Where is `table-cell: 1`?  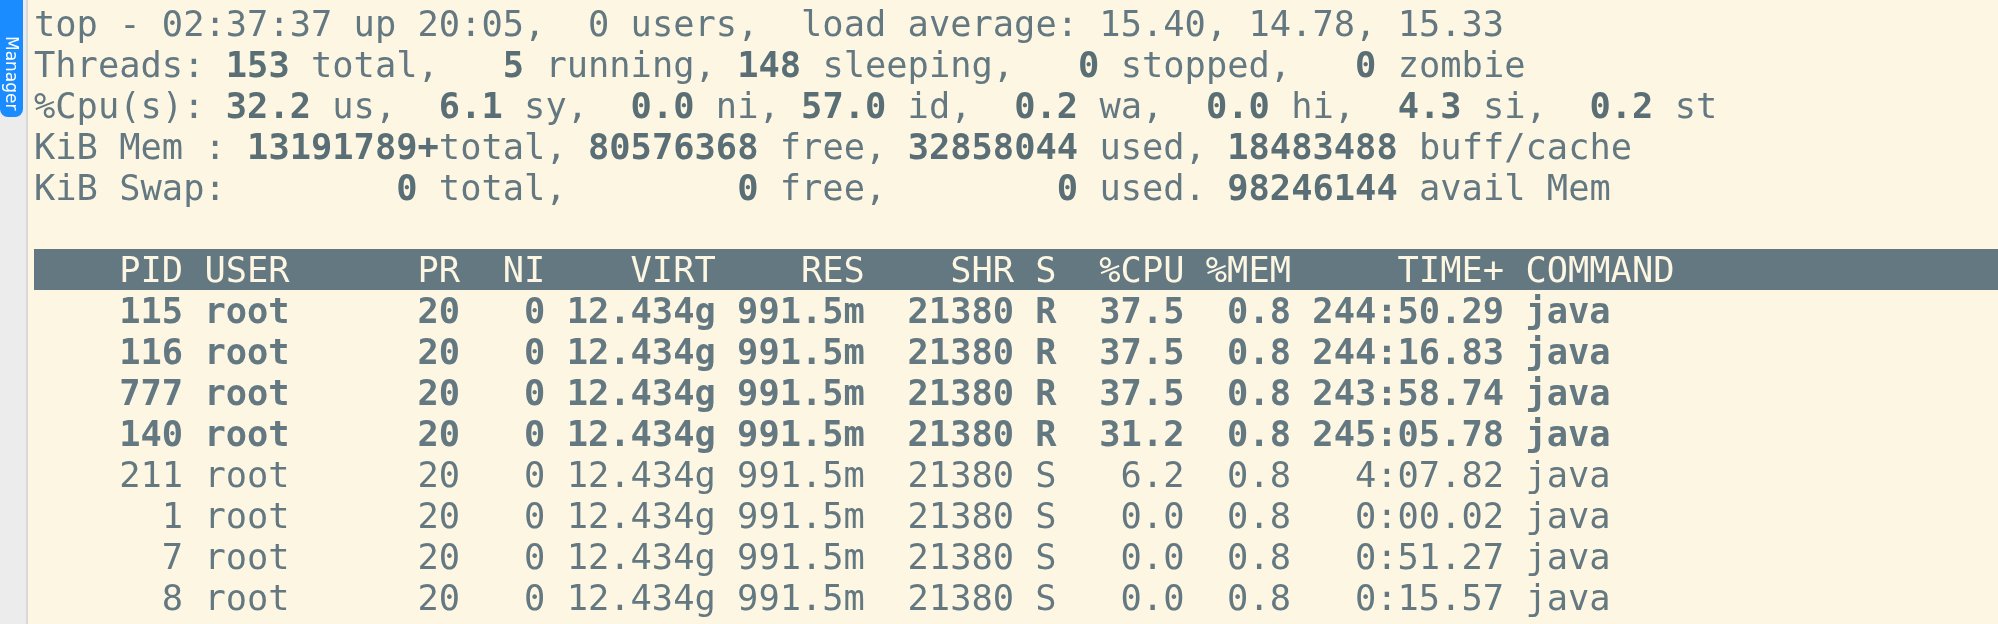 table-cell: 1 is located at coordinates (172, 515).